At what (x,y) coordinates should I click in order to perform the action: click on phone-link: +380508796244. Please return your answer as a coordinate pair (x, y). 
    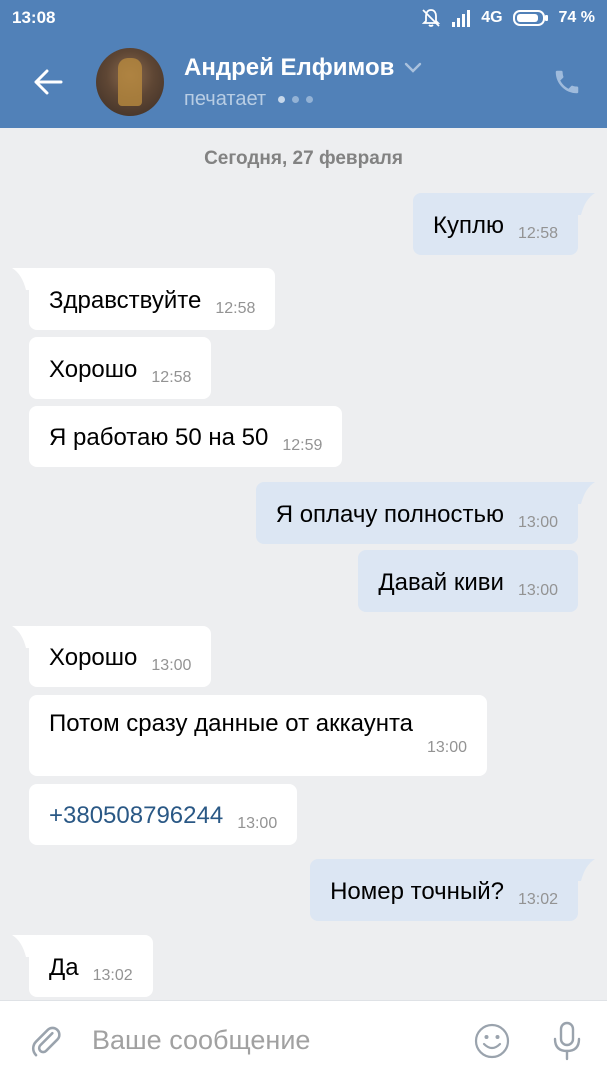
    Looking at the image, I should click on (136, 823).